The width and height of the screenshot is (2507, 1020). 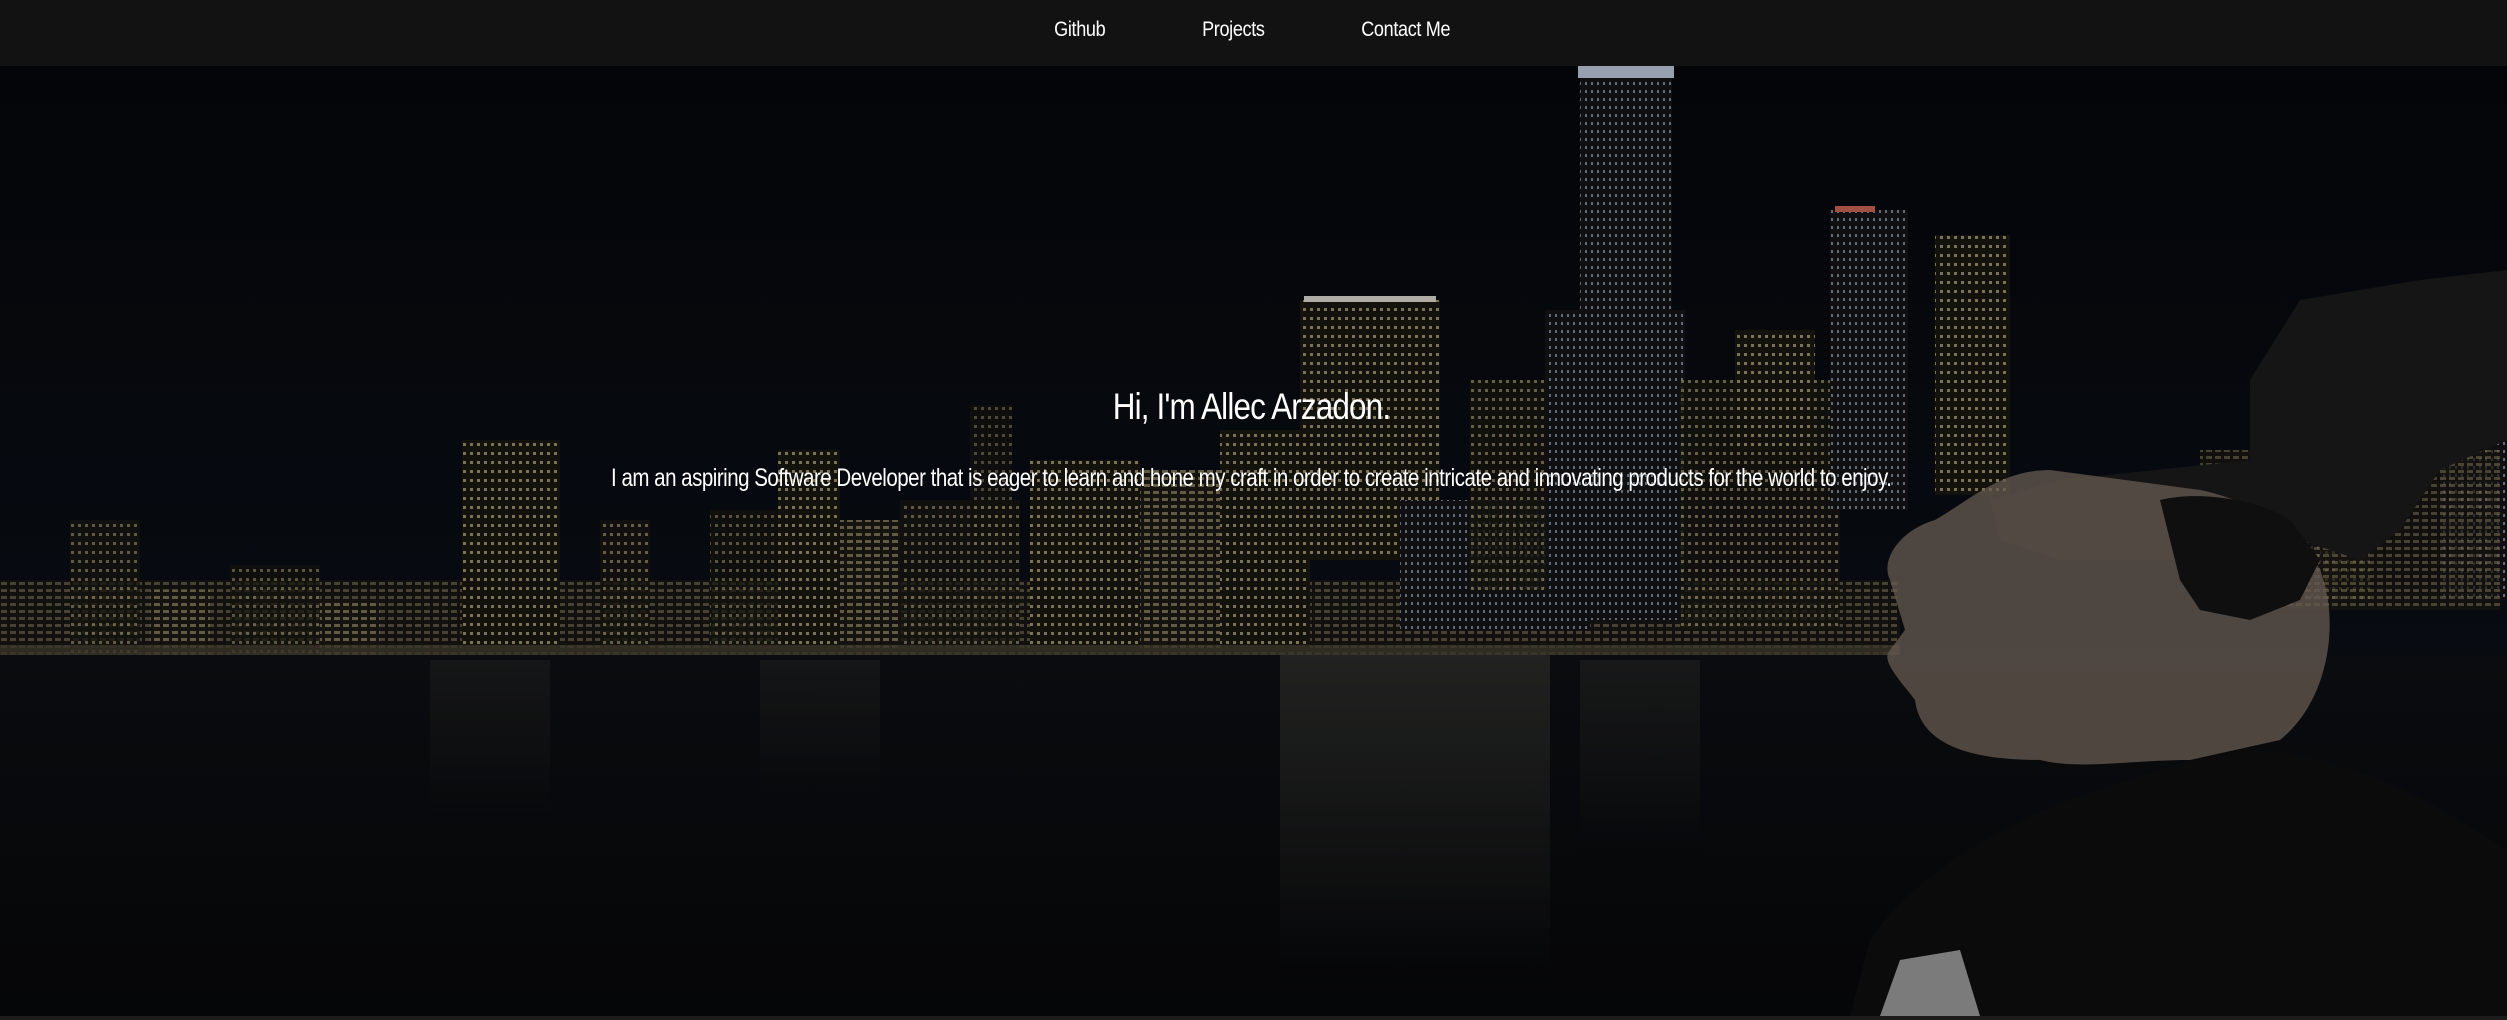 What do you see at coordinates (1233, 30) in the screenshot?
I see `nav-link-projects: Projects` at bounding box center [1233, 30].